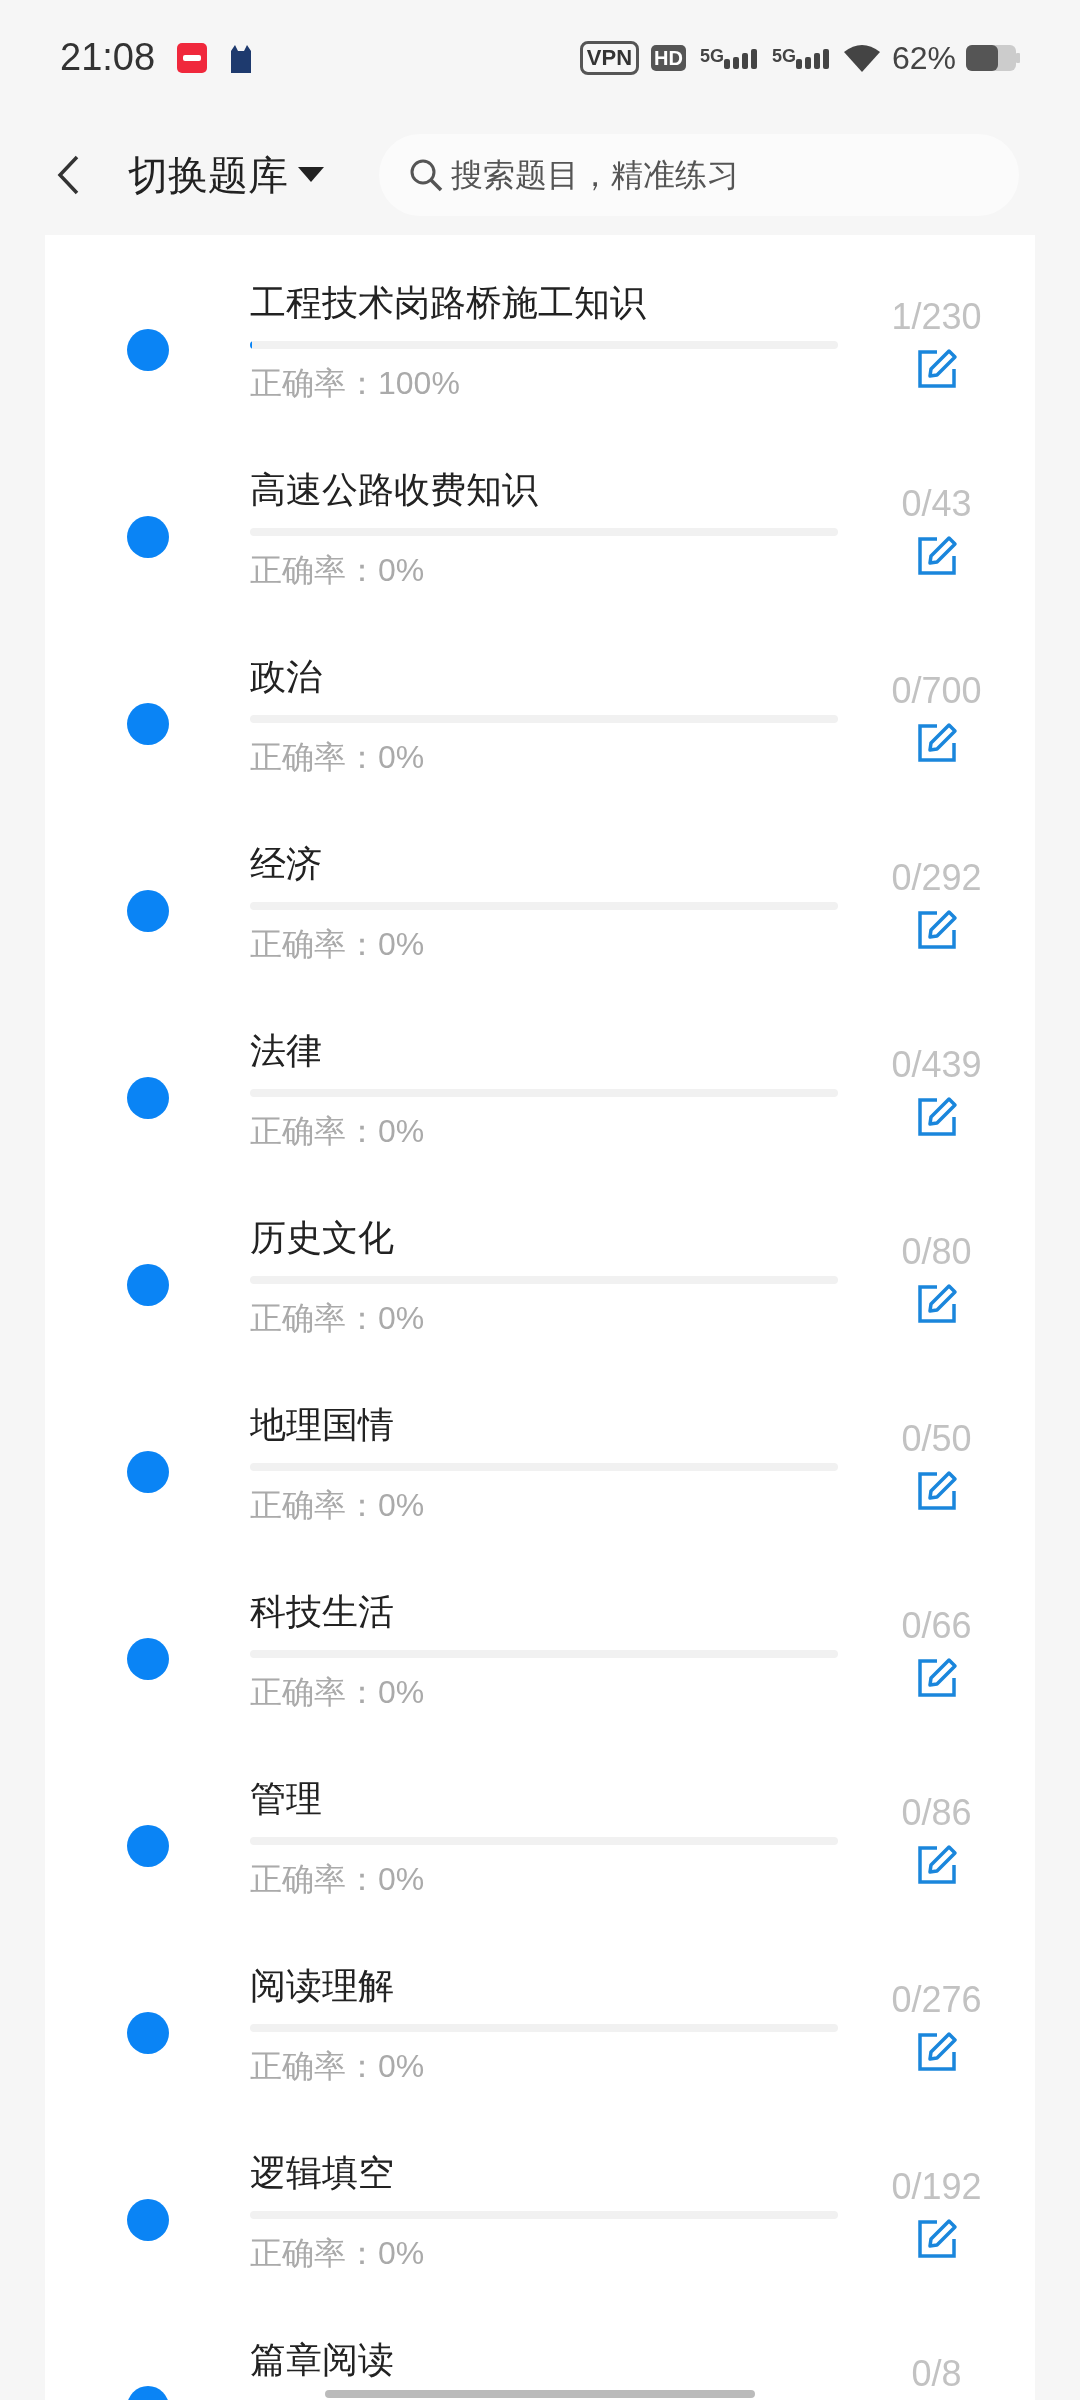 The height and width of the screenshot is (2400, 1080). I want to click on hd-indicator: HD, so click(668, 57).